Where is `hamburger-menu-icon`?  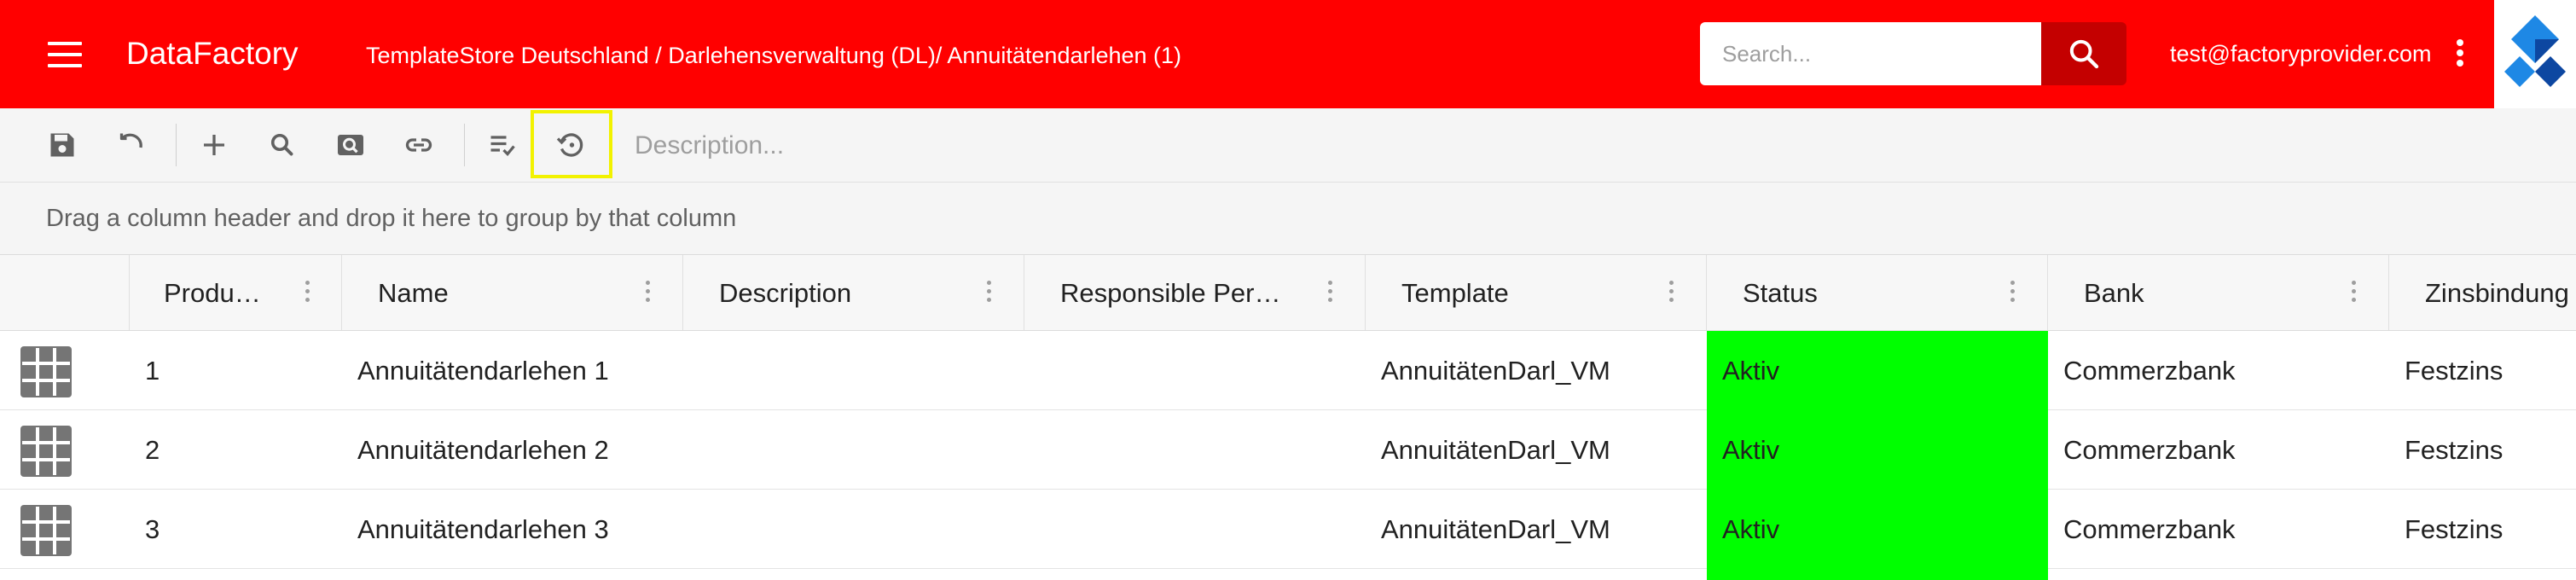 hamburger-menu-icon is located at coordinates (65, 54).